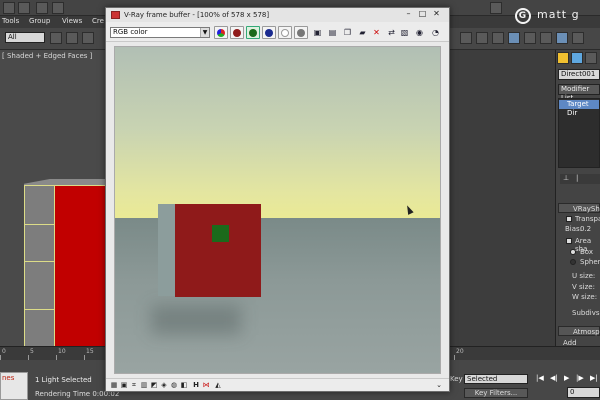  Describe the element at coordinates (422, 14) in the screenshot. I see `maximize-icon: □` at that location.